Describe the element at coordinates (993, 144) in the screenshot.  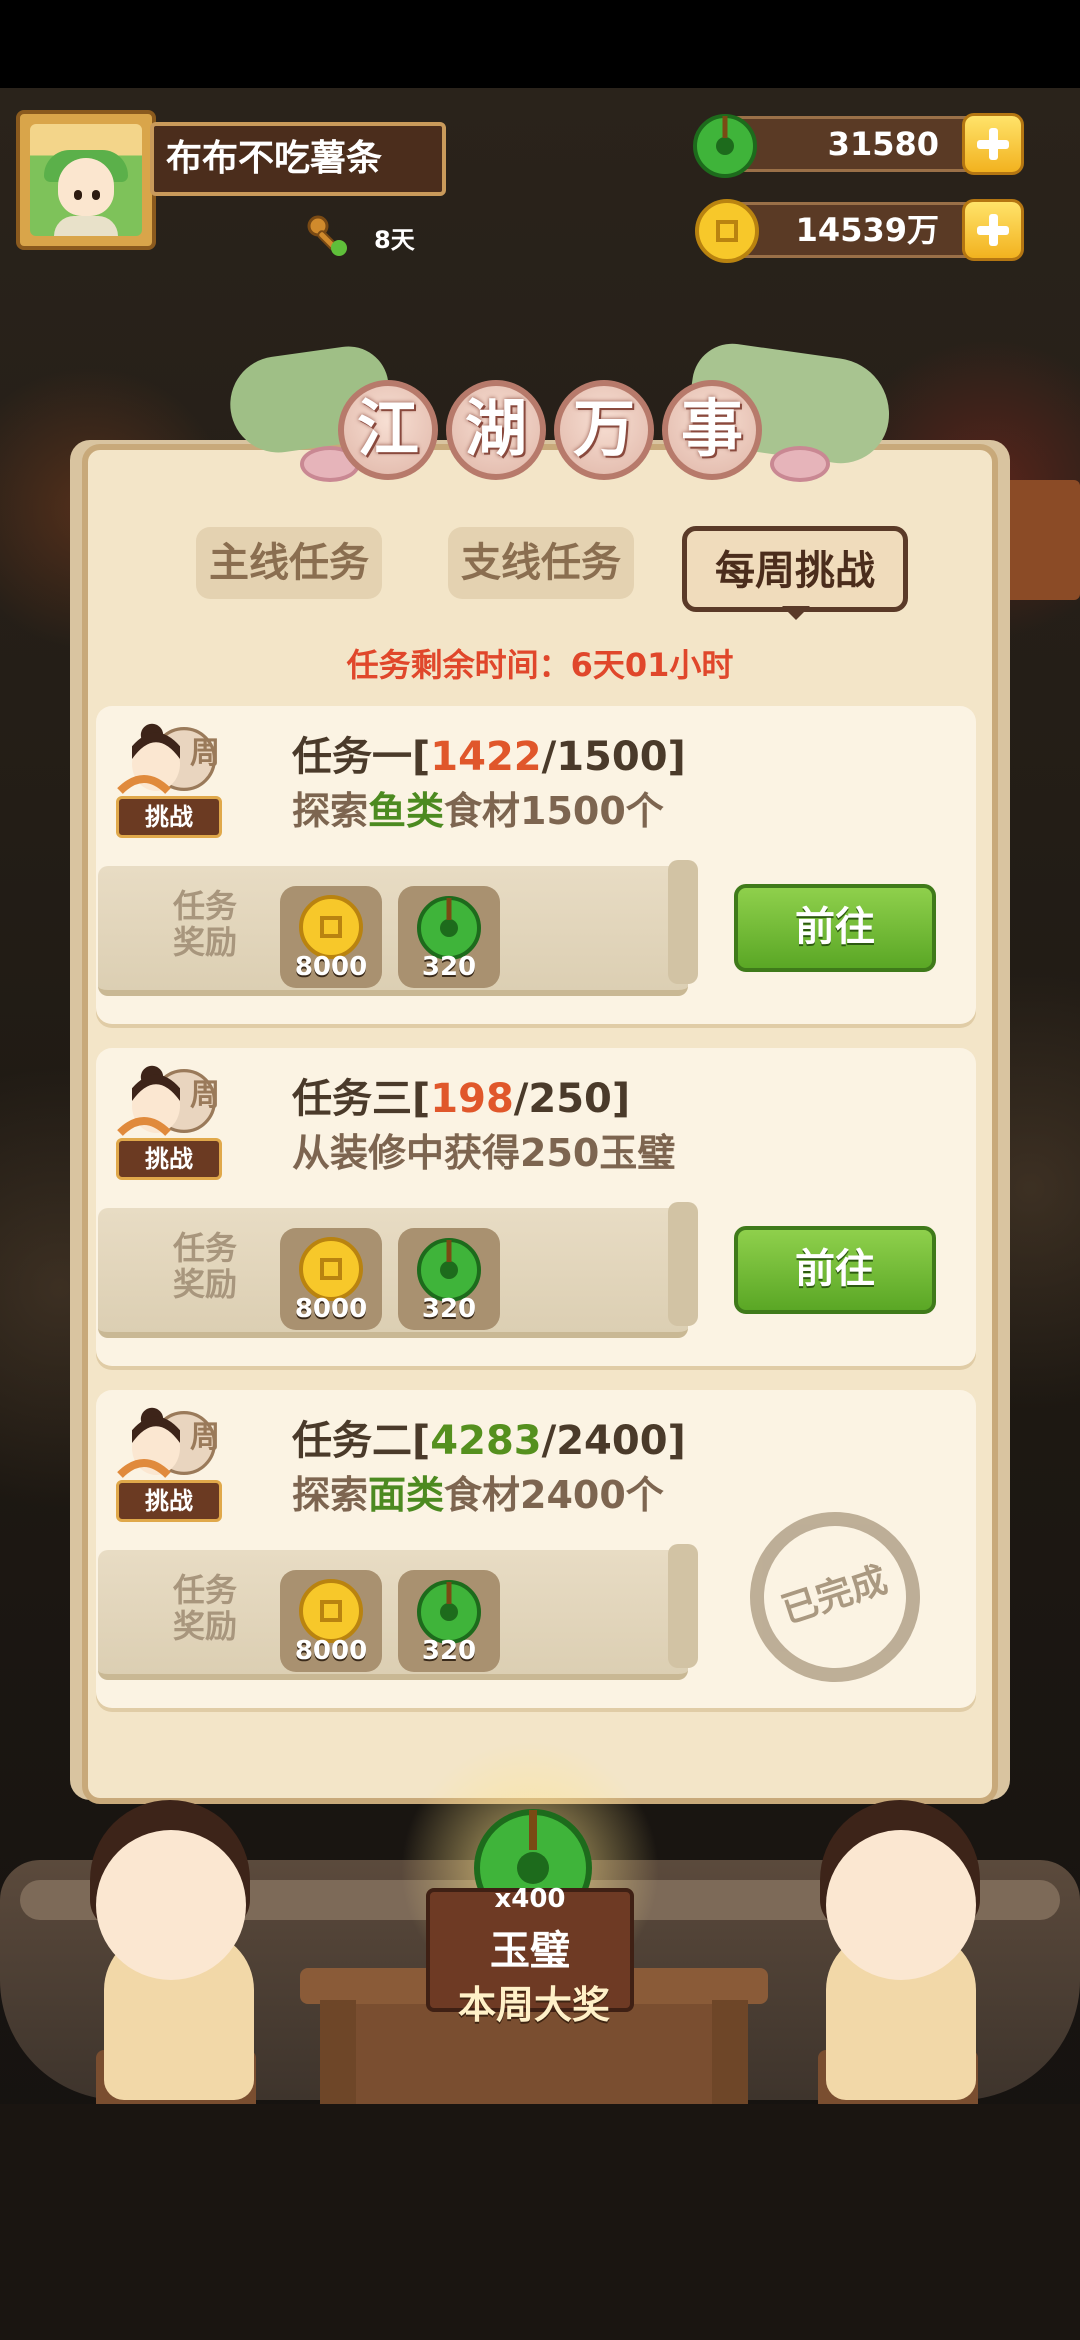
I see `add-jade-button` at that location.